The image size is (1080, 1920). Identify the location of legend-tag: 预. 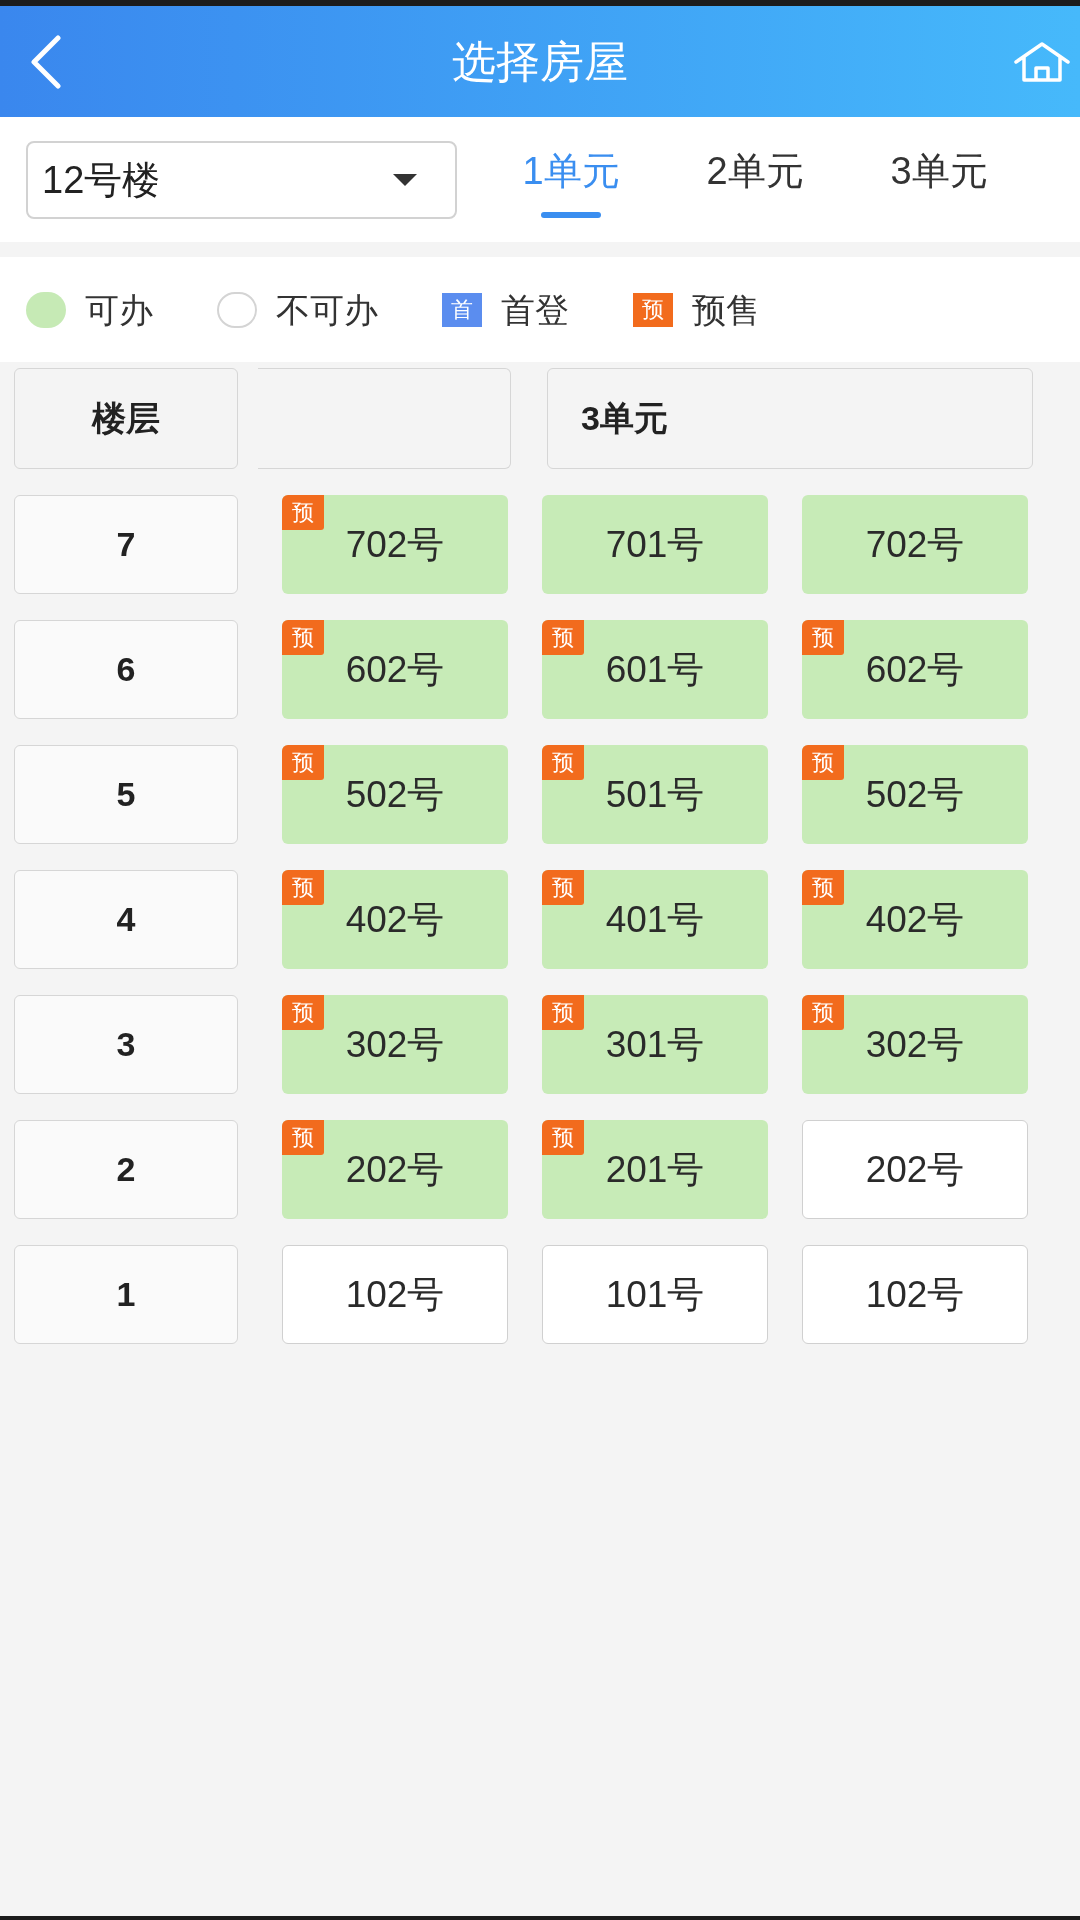
(653, 309).